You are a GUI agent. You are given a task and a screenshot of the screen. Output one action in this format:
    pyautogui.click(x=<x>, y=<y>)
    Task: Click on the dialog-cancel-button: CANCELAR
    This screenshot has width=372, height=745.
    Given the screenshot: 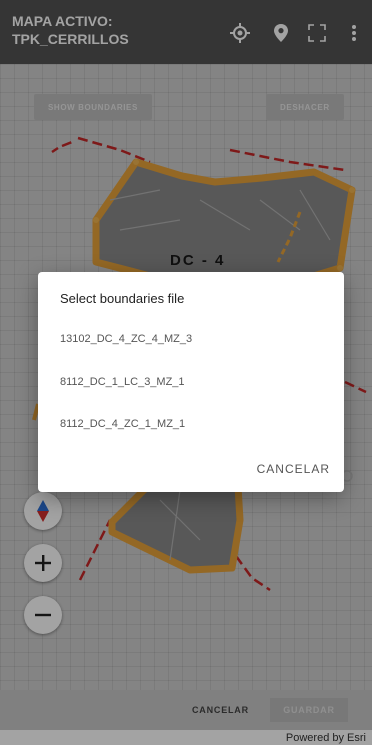 What is the action you would take?
    pyautogui.click(x=293, y=469)
    